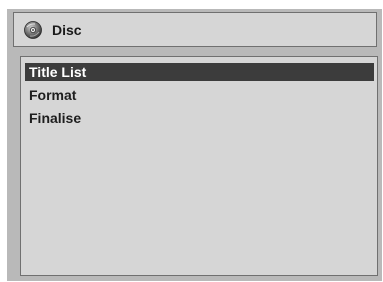 The image size is (383, 282). Describe the element at coordinates (195, 29) in the screenshot. I see `menu-header: Disc` at that location.